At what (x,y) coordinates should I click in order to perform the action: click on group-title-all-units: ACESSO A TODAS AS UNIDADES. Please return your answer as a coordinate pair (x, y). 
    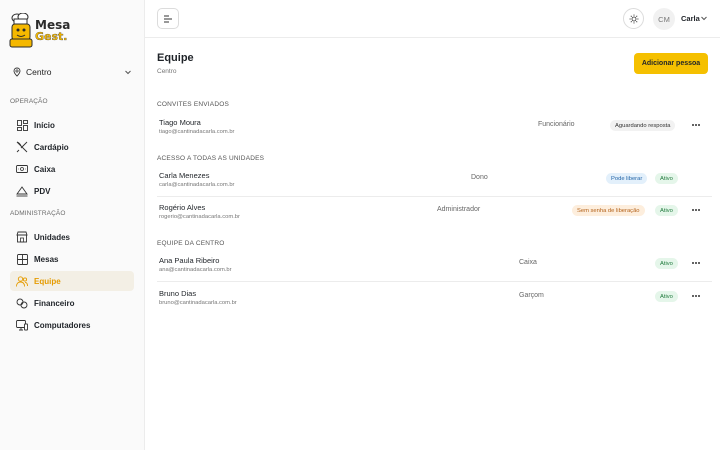
    Looking at the image, I should click on (211, 158).